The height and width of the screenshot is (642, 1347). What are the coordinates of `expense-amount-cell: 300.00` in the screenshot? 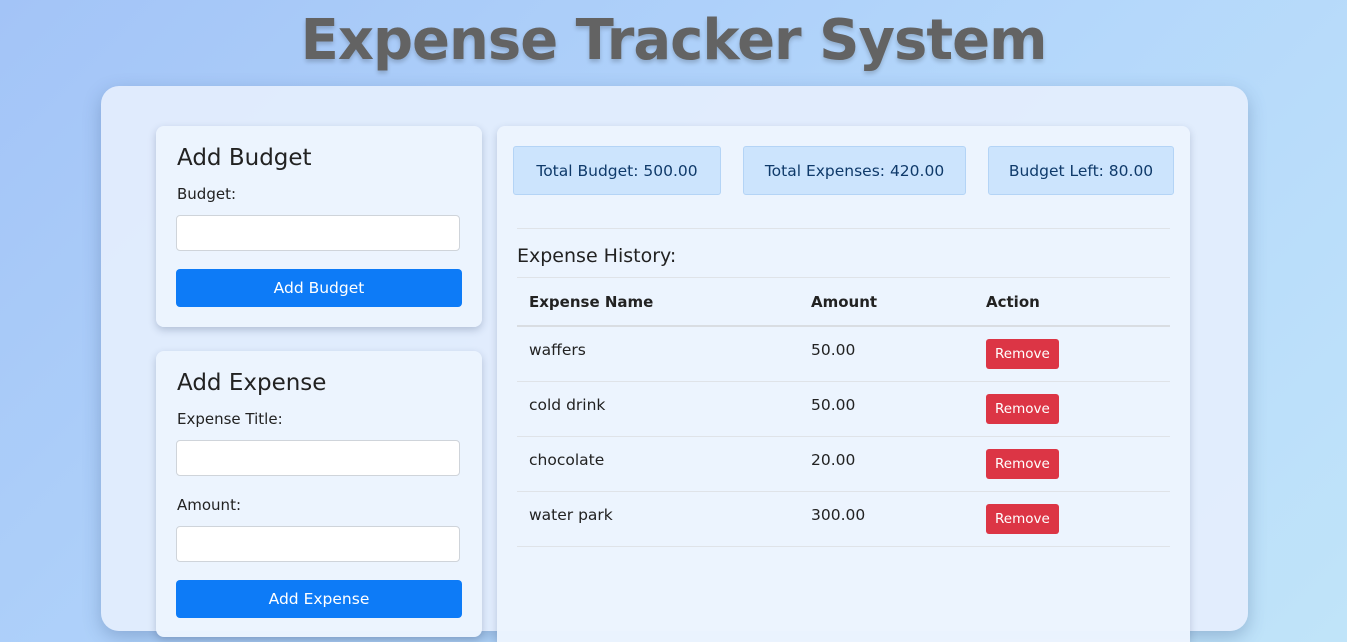 It's located at (886, 519).